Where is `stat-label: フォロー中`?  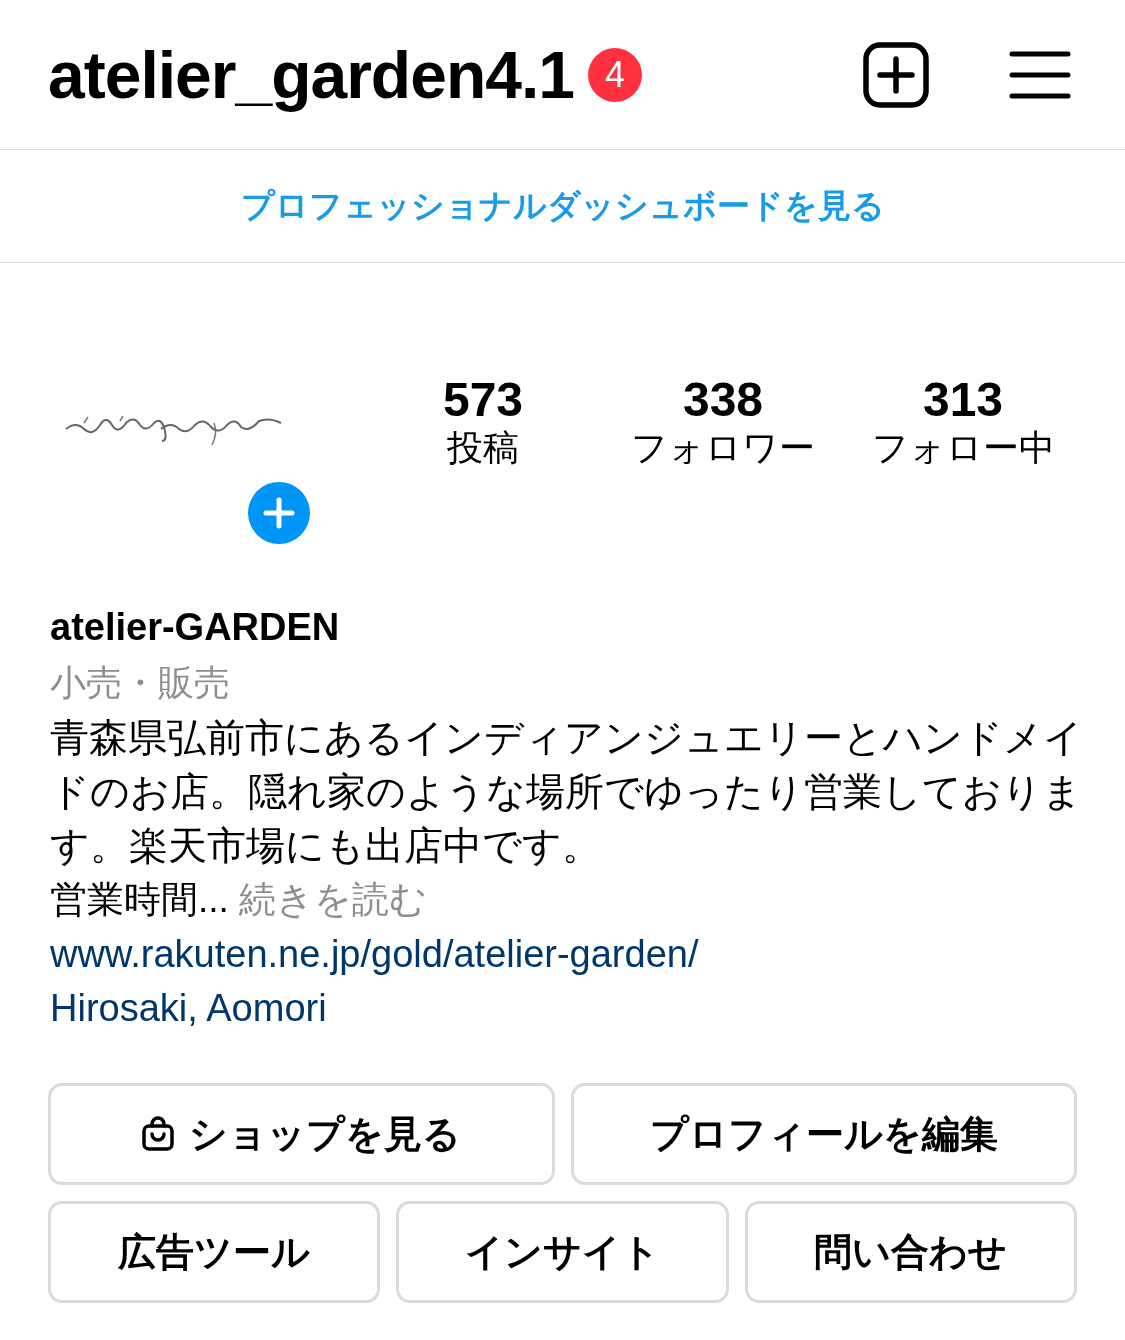
stat-label: フォロー中 is located at coordinates (963, 449).